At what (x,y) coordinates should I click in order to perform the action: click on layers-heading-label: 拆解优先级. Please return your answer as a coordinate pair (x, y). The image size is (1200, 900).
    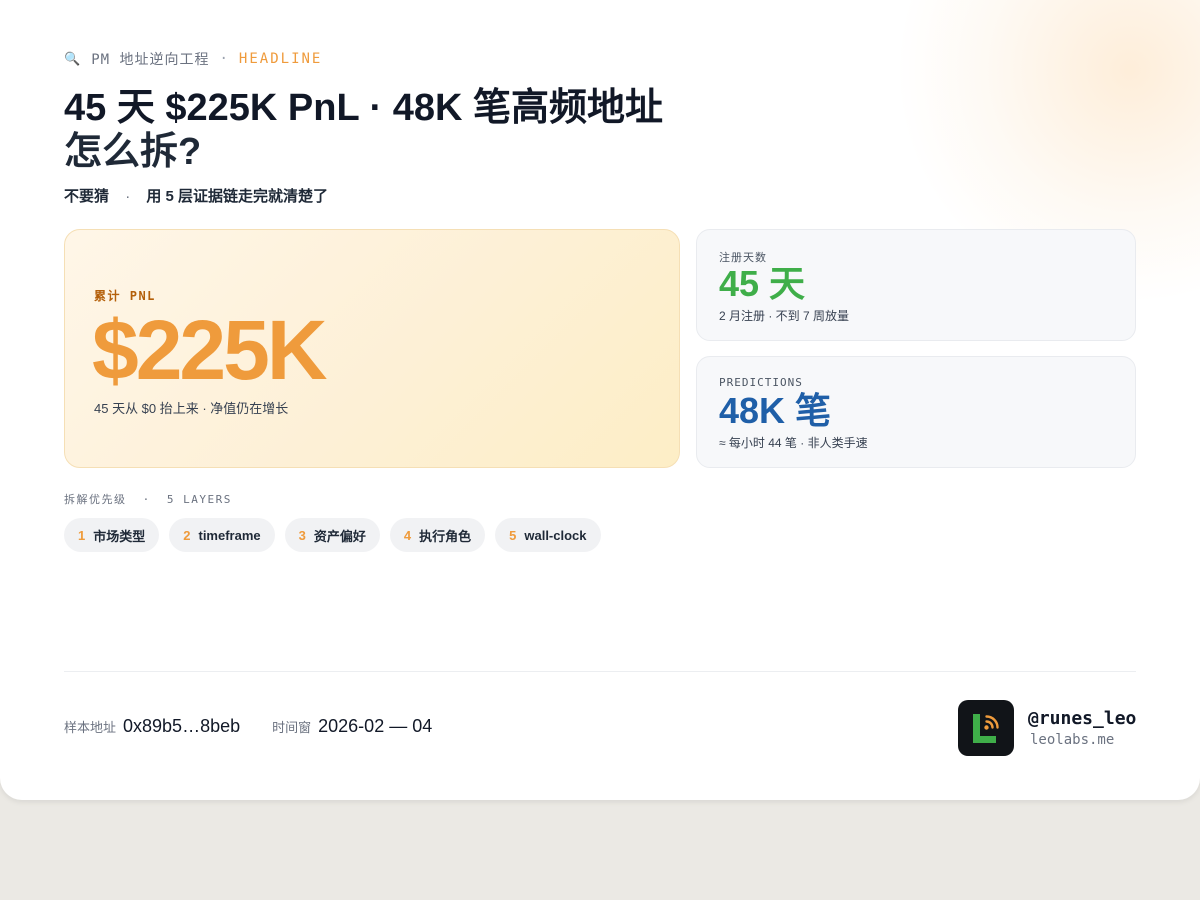
    Looking at the image, I should click on (95, 499).